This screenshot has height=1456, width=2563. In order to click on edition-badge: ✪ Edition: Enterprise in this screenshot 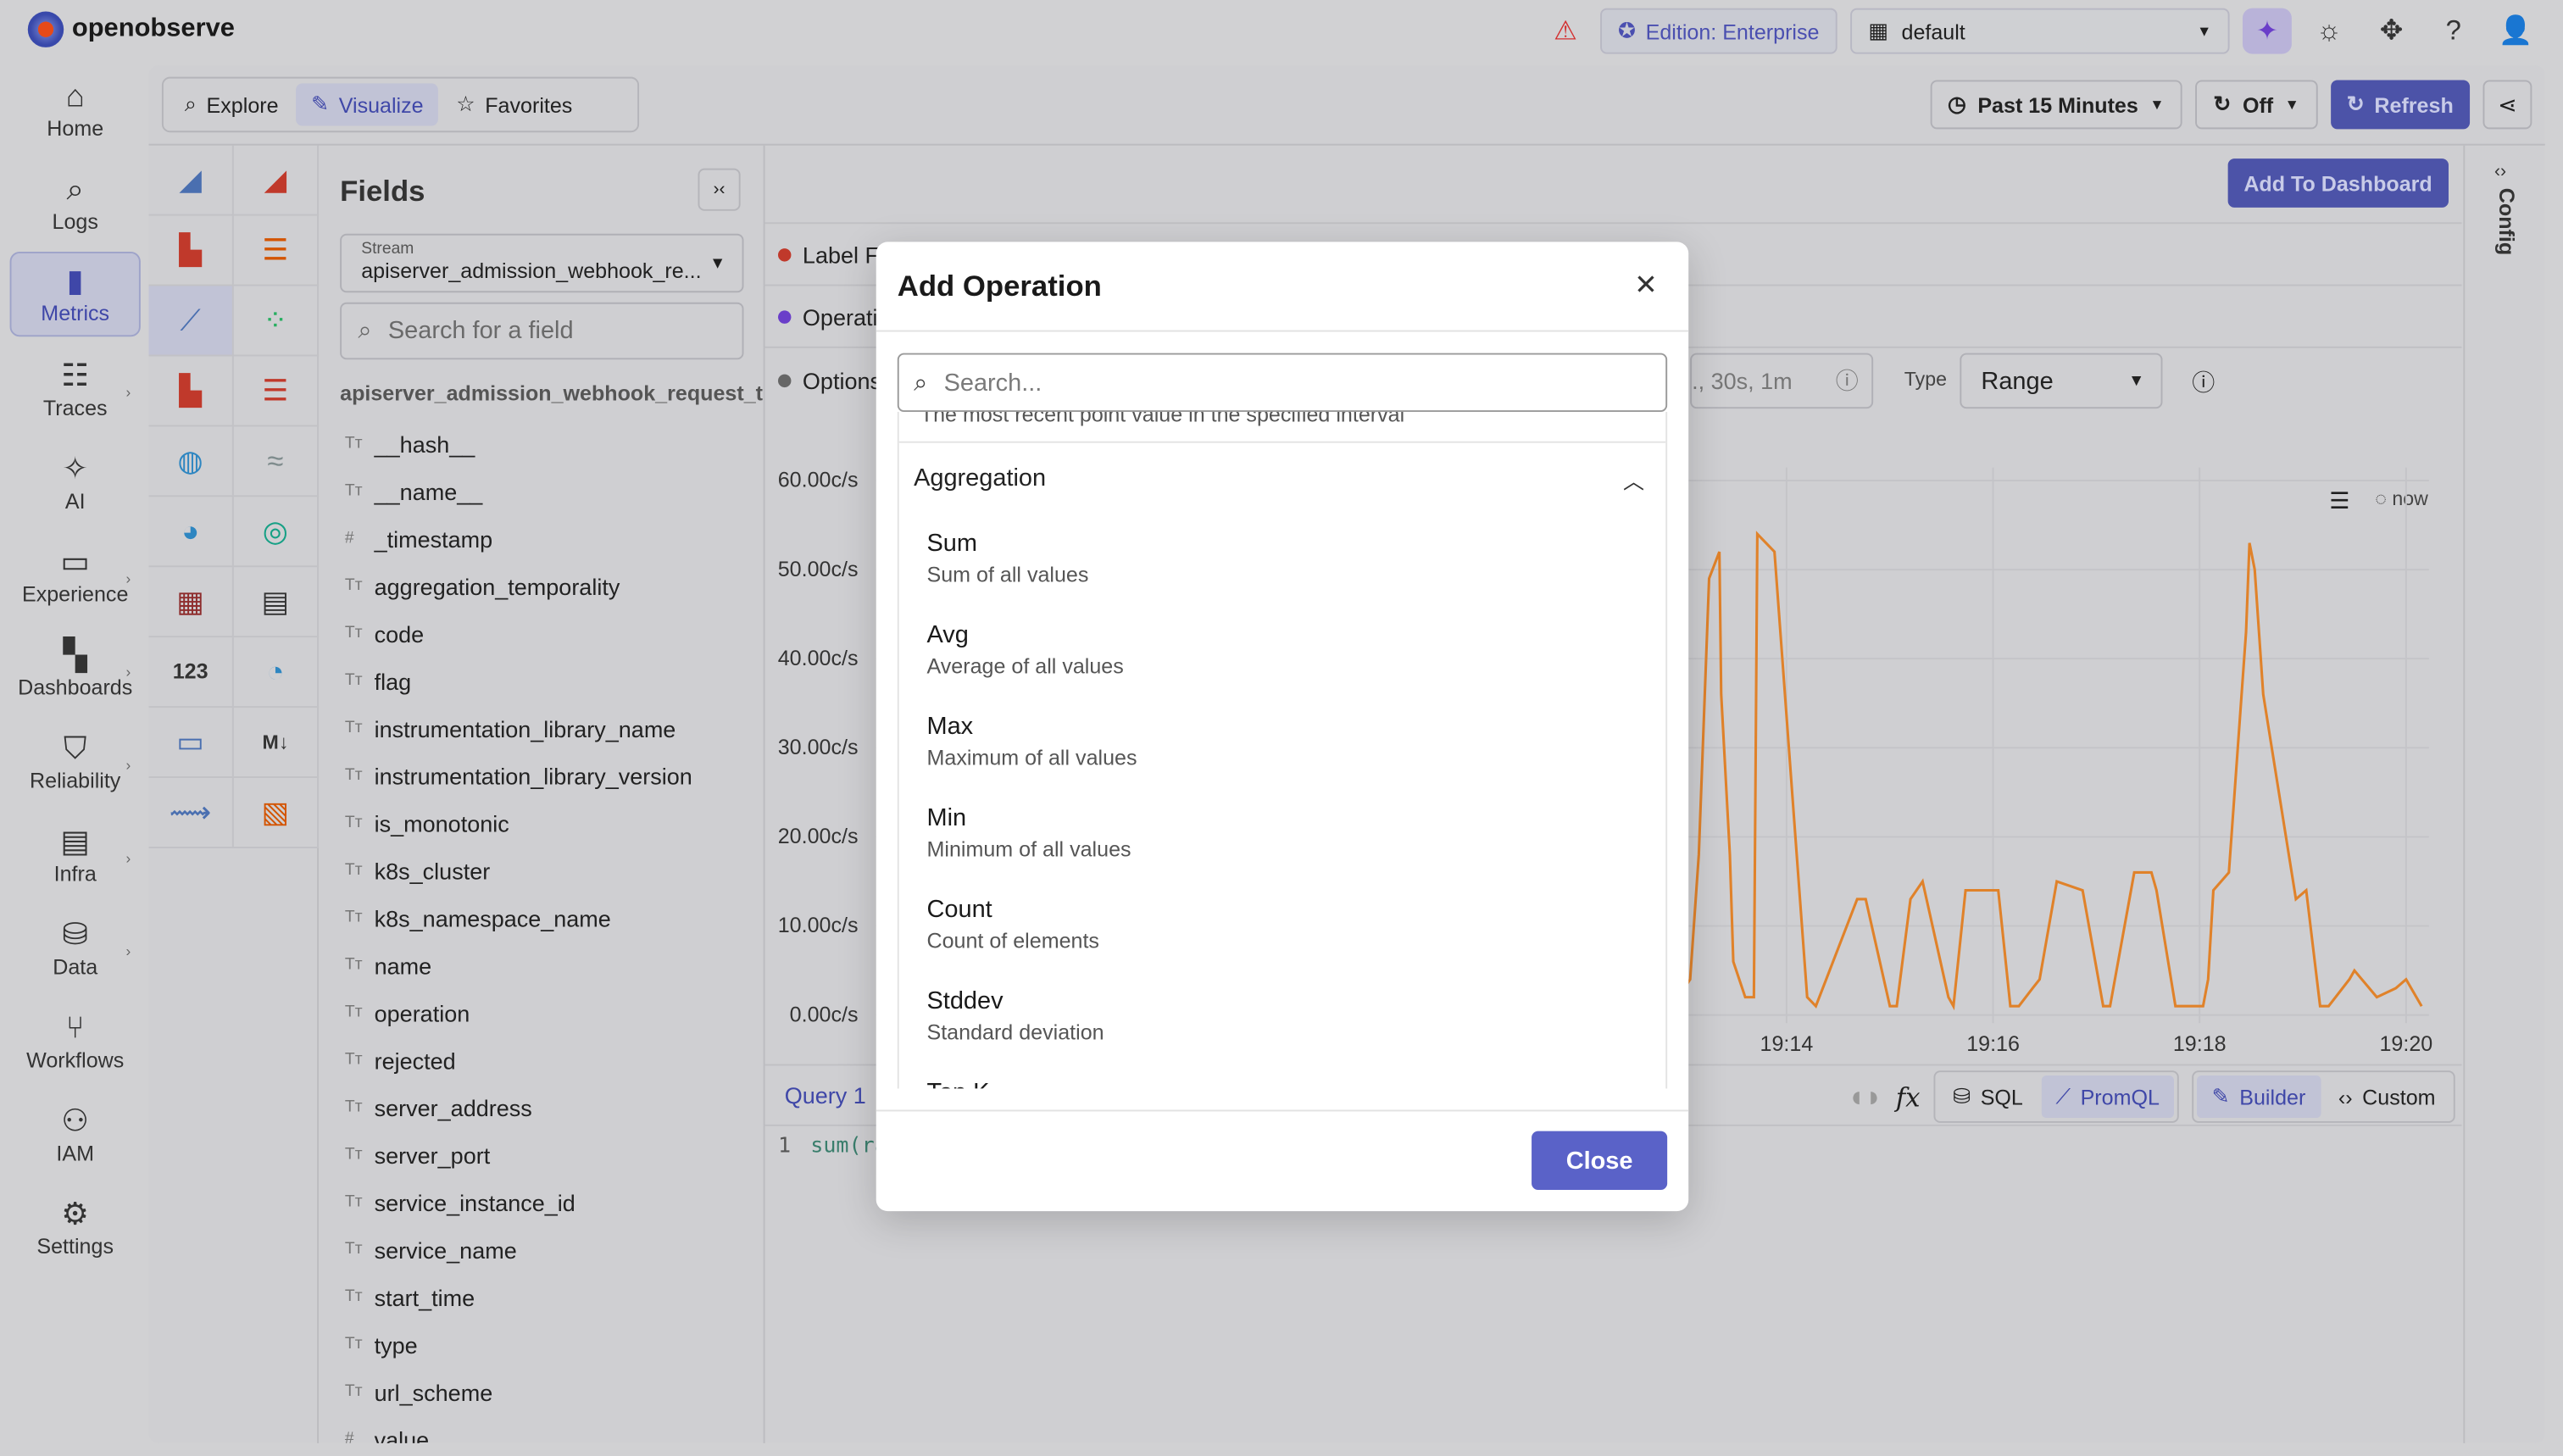, I will do `click(1718, 31)`.